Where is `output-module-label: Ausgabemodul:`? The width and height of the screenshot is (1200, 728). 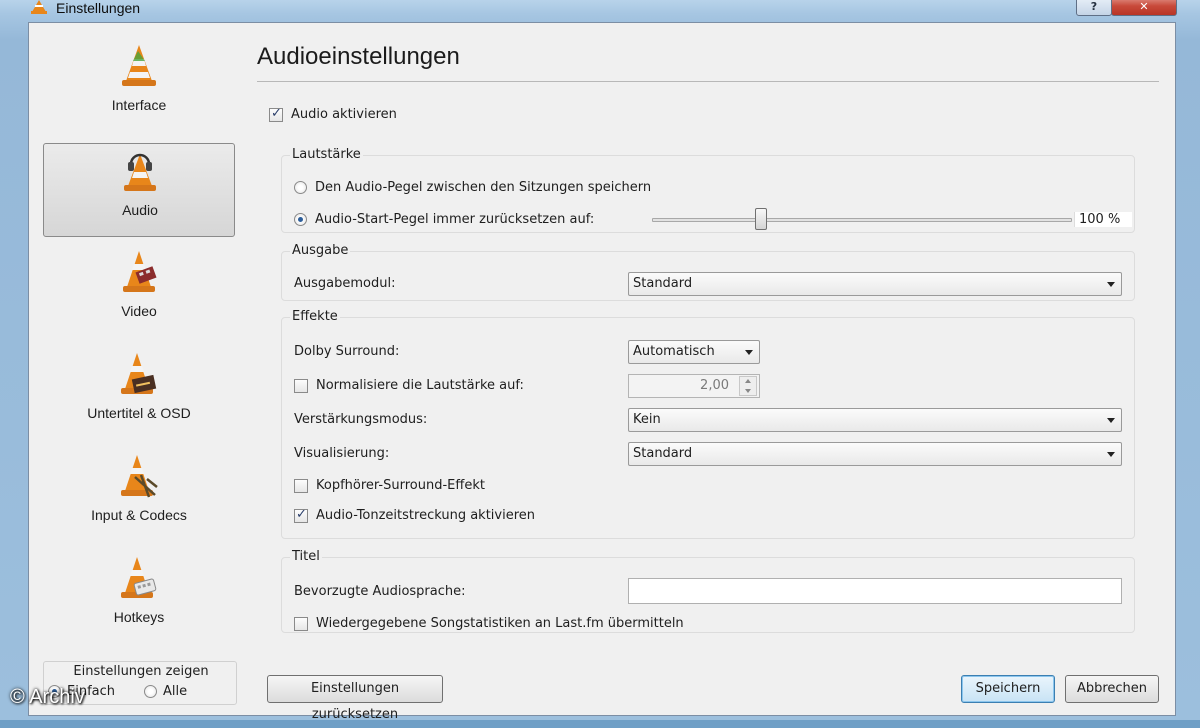 output-module-label: Ausgabemodul: is located at coordinates (345, 283).